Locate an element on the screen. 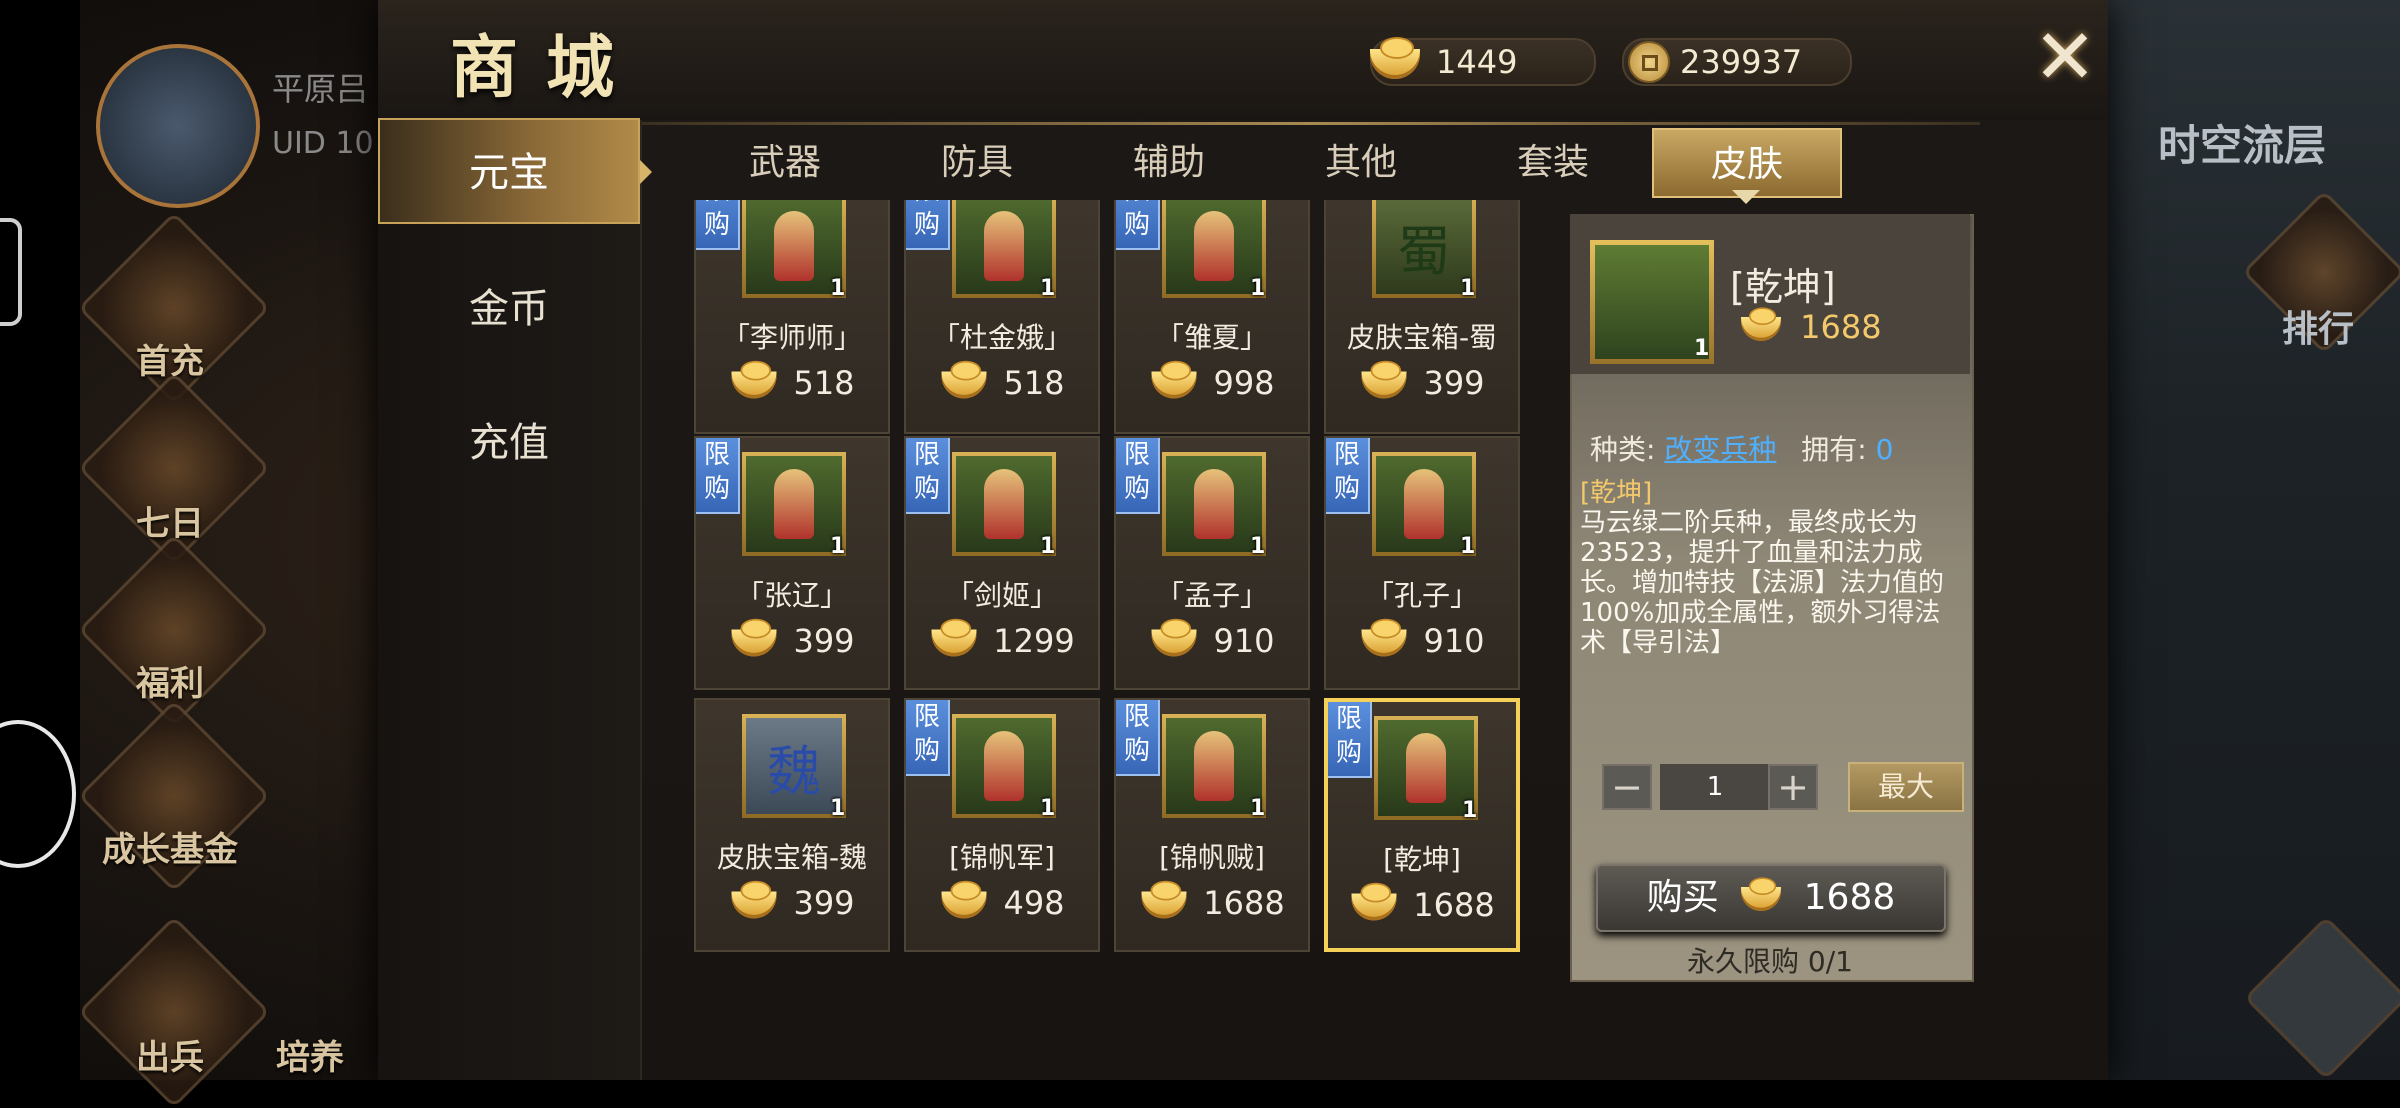 This screenshot has width=2400, height=1108. item-card: 1 限购 「孟子」 910 is located at coordinates (1212, 563).